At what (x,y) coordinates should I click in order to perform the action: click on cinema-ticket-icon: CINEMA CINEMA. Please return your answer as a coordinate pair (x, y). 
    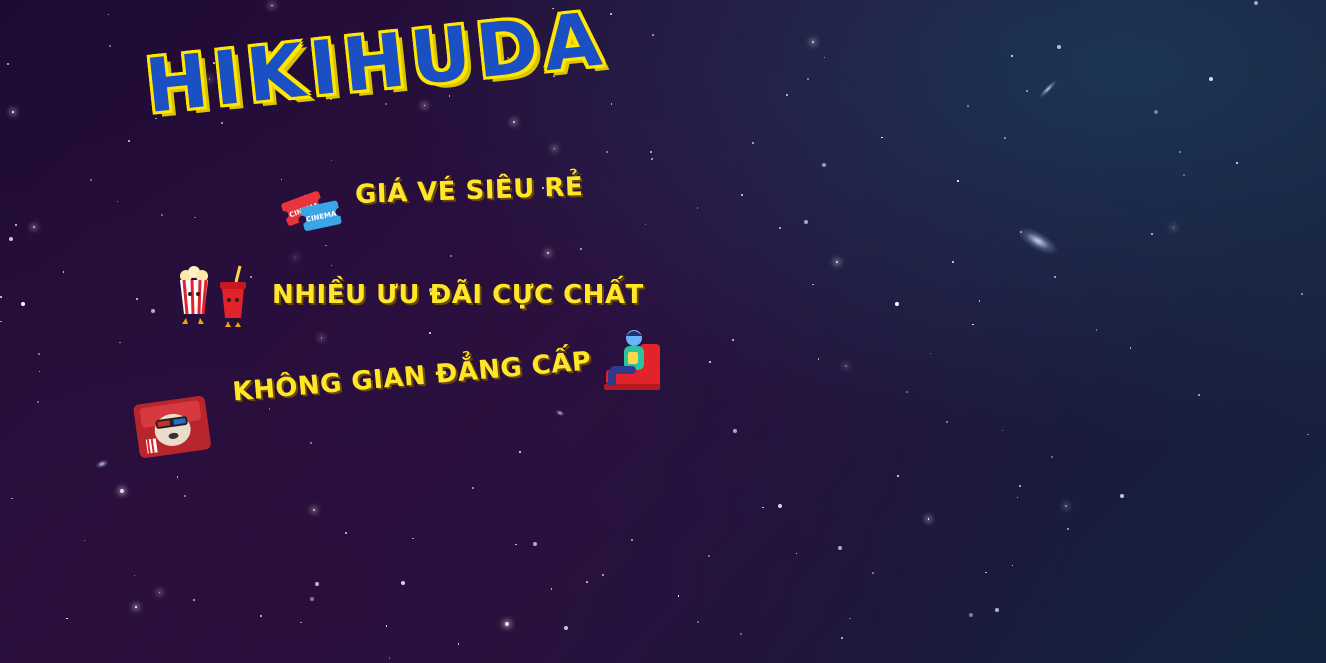
    Looking at the image, I should click on (311, 211).